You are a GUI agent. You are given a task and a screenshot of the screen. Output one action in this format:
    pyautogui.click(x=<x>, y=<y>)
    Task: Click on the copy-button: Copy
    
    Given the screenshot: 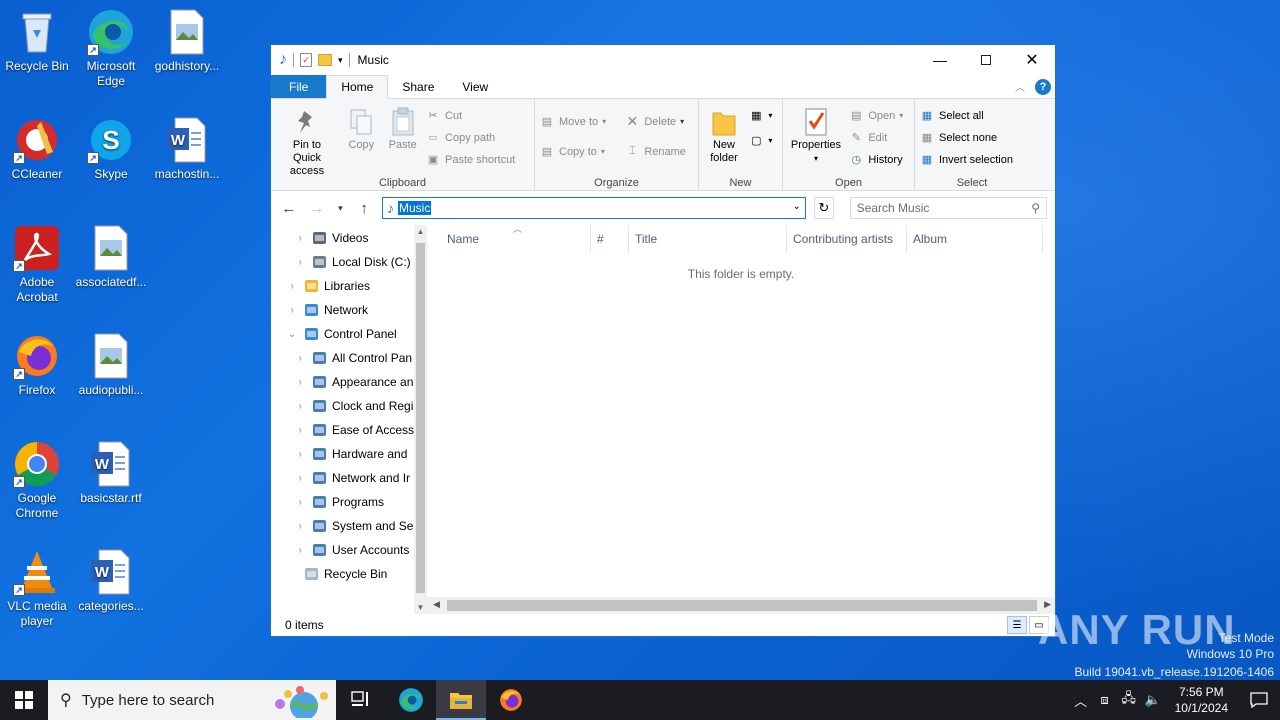 What is the action you would take?
    pyautogui.click(x=361, y=128)
    